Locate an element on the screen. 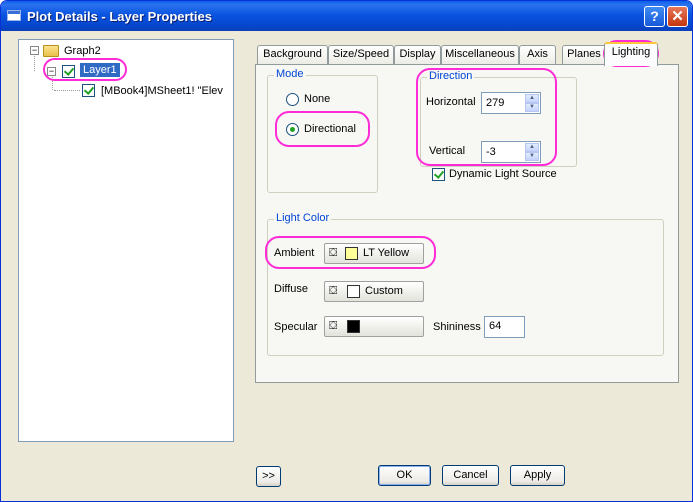 This screenshot has width=693, height=502. dynamic-light-checkbox is located at coordinates (438, 174).